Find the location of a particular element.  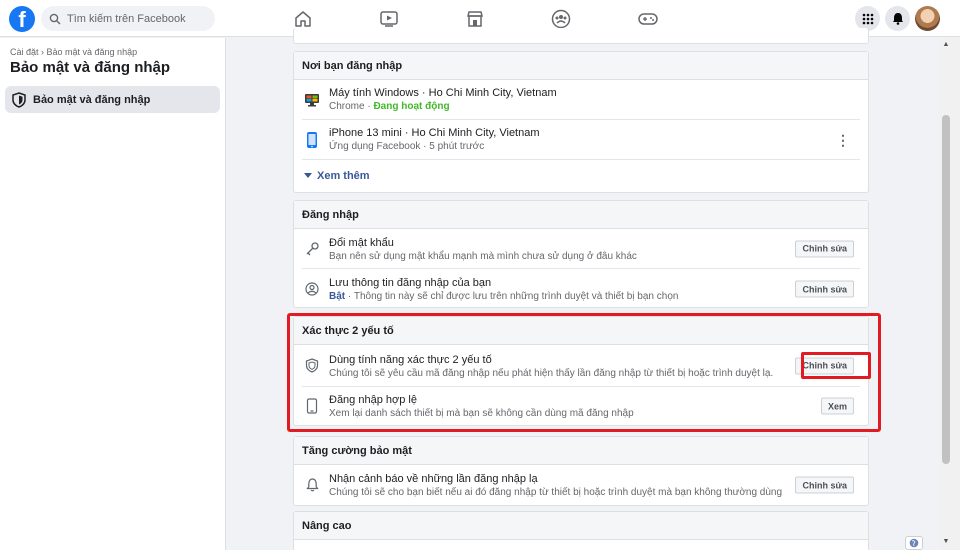

row-title: Dùng tính năng xác thực 2 yếu tố is located at coordinates (410, 360).